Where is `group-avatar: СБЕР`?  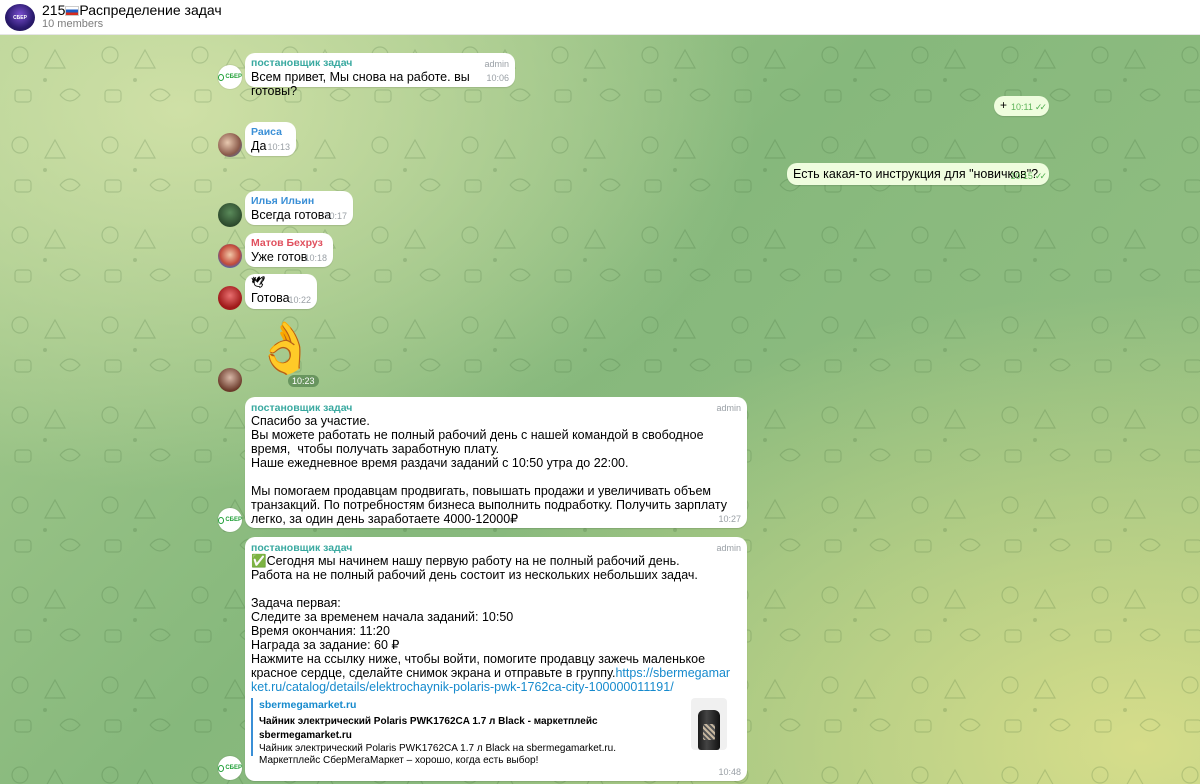
group-avatar: СБЕР is located at coordinates (20, 17).